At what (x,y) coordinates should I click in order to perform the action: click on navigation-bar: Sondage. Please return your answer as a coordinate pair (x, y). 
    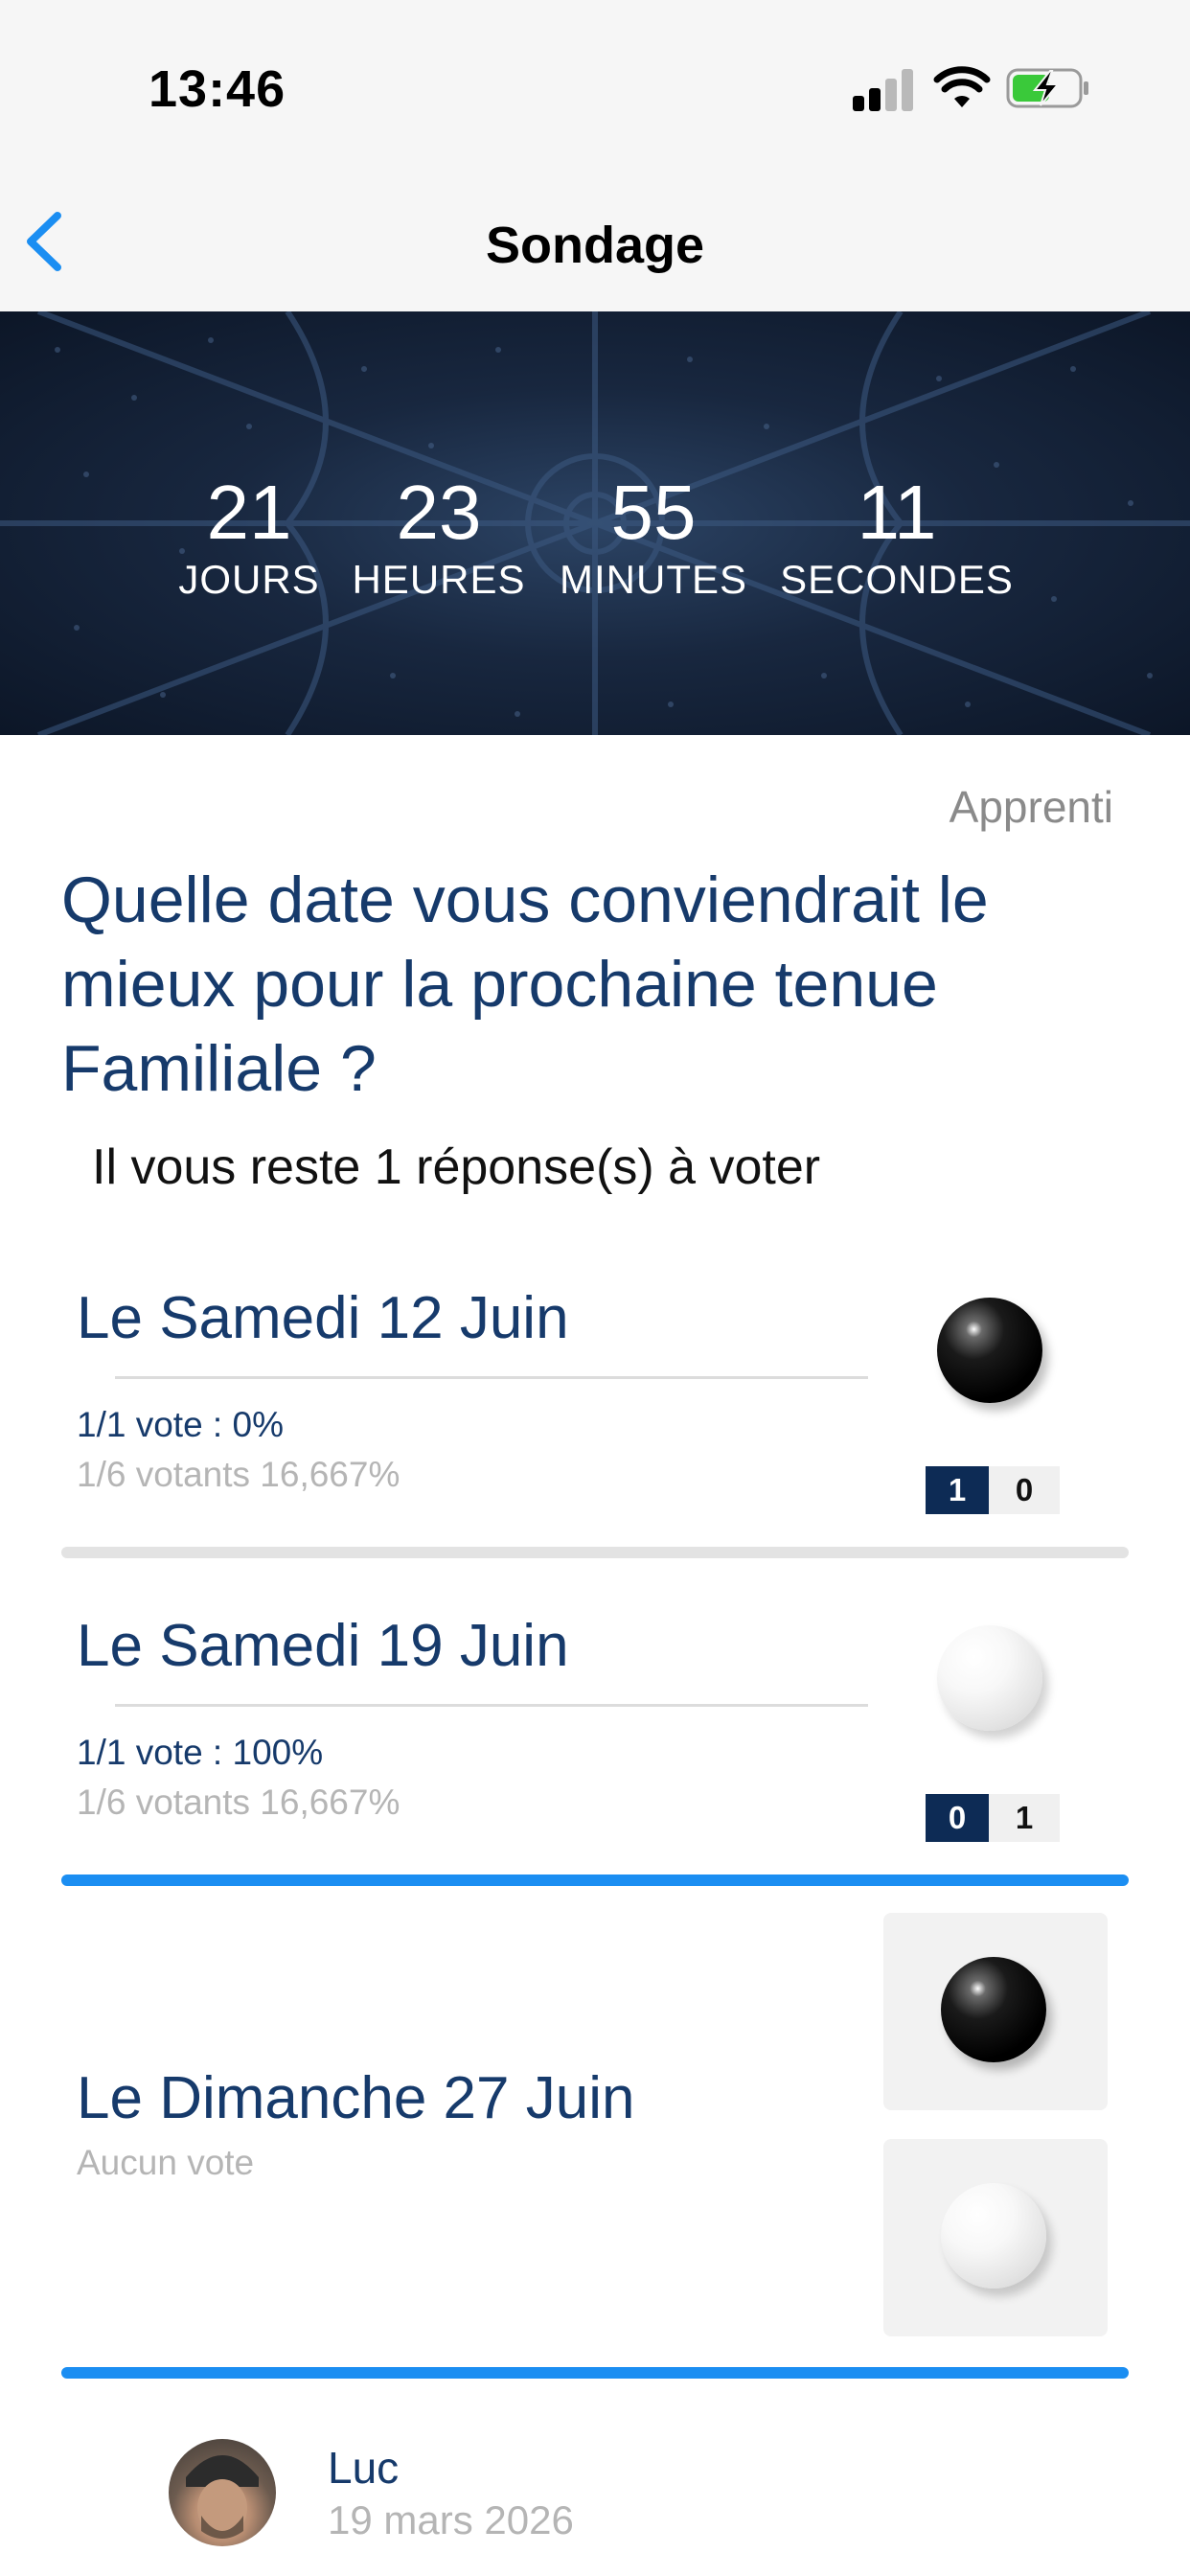
    Looking at the image, I should click on (595, 239).